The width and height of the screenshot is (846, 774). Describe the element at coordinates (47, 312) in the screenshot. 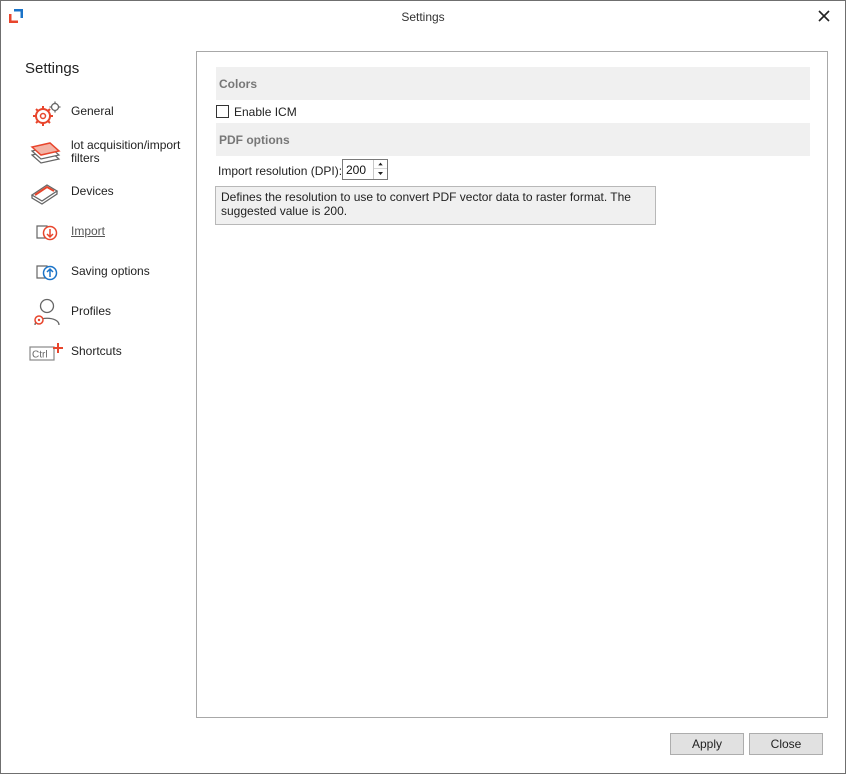

I see `user-gear-icon` at that location.